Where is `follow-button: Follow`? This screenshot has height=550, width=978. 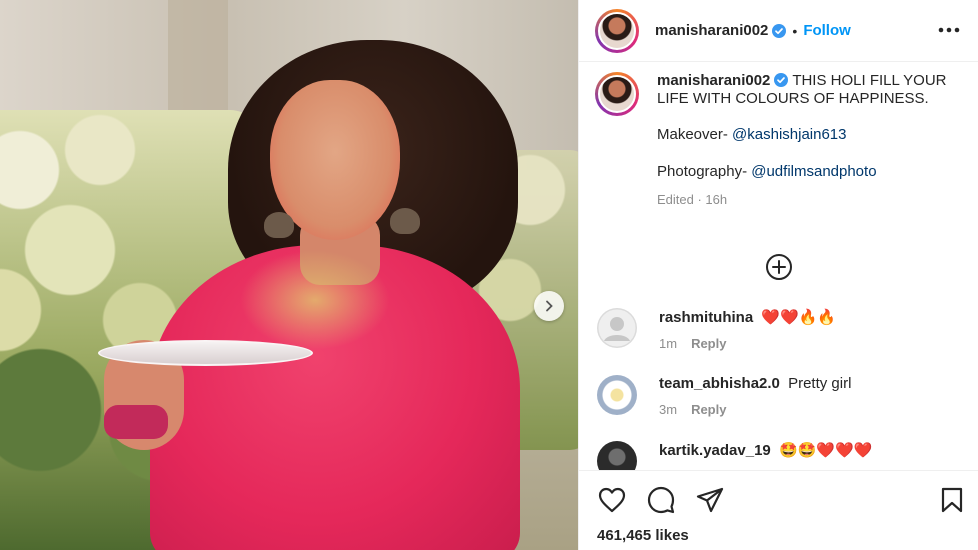
follow-button: Follow is located at coordinates (827, 30).